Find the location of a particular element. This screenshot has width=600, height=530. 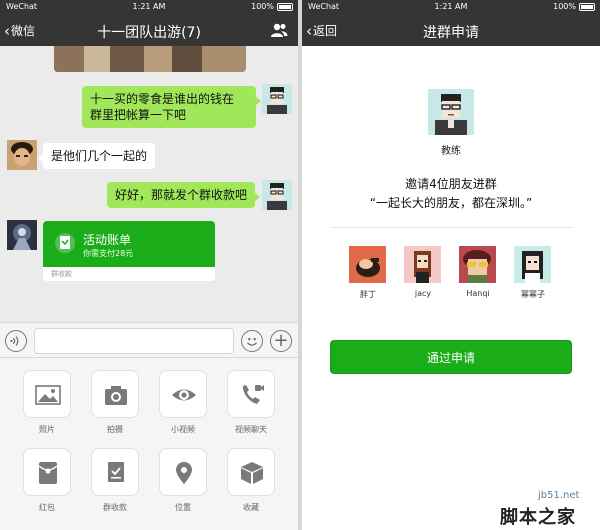

message-bubble-sent: 好好，那就发个群收款吧 is located at coordinates (184, 195).